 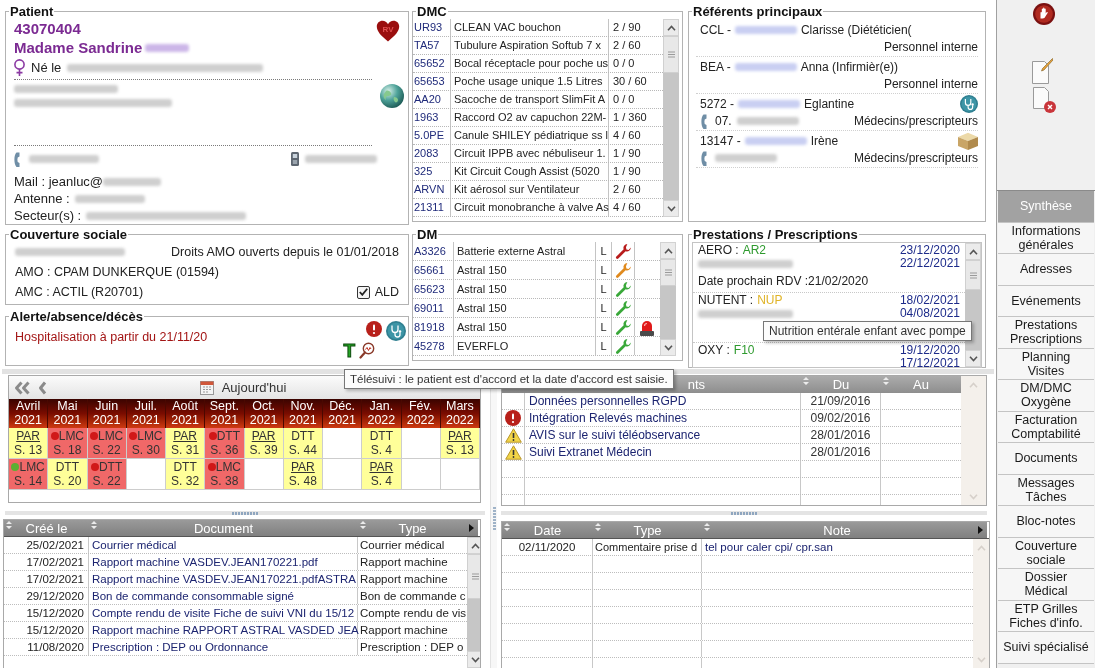 I want to click on sidebar-tab: Facturation Comptabilité, so click(x=1046, y=427).